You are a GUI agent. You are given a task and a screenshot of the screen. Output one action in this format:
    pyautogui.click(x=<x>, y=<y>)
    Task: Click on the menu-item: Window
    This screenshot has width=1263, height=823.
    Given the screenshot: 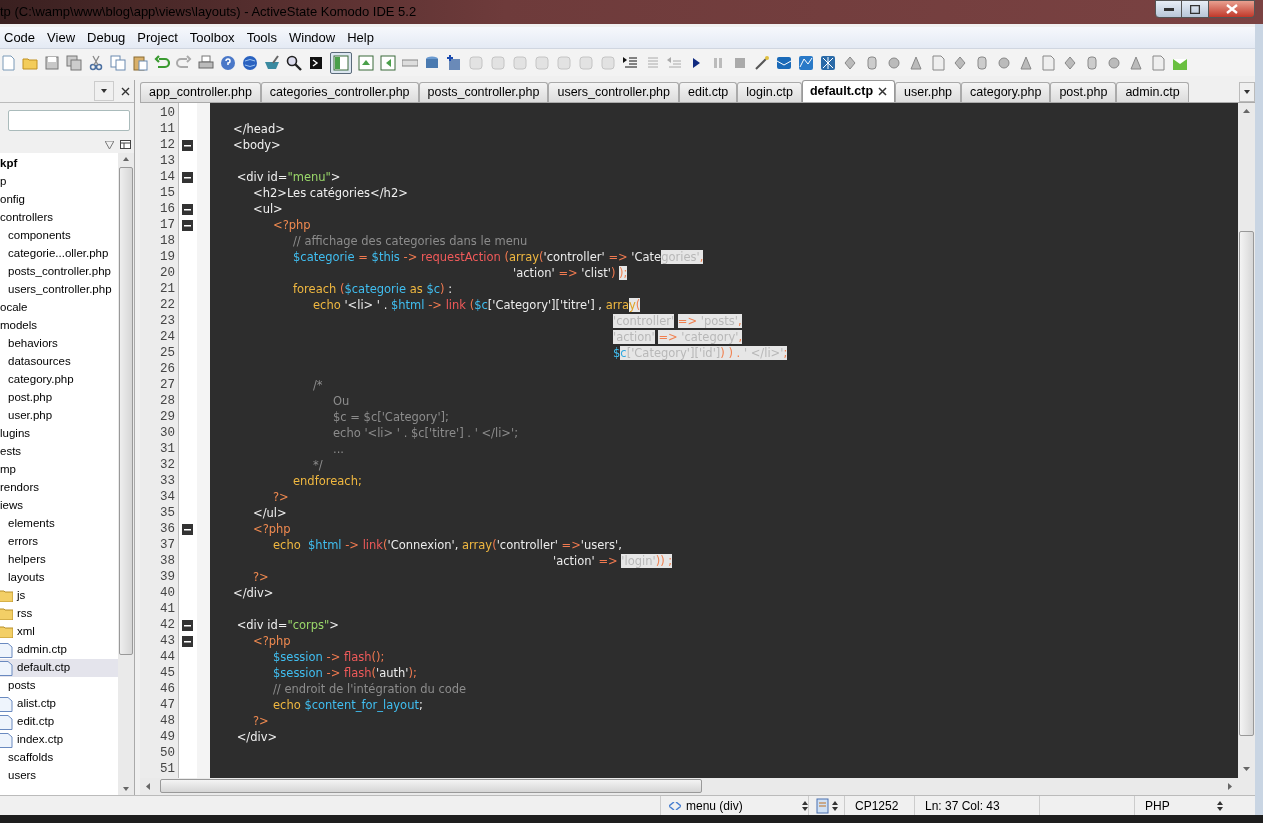 What is the action you would take?
    pyautogui.click(x=312, y=37)
    